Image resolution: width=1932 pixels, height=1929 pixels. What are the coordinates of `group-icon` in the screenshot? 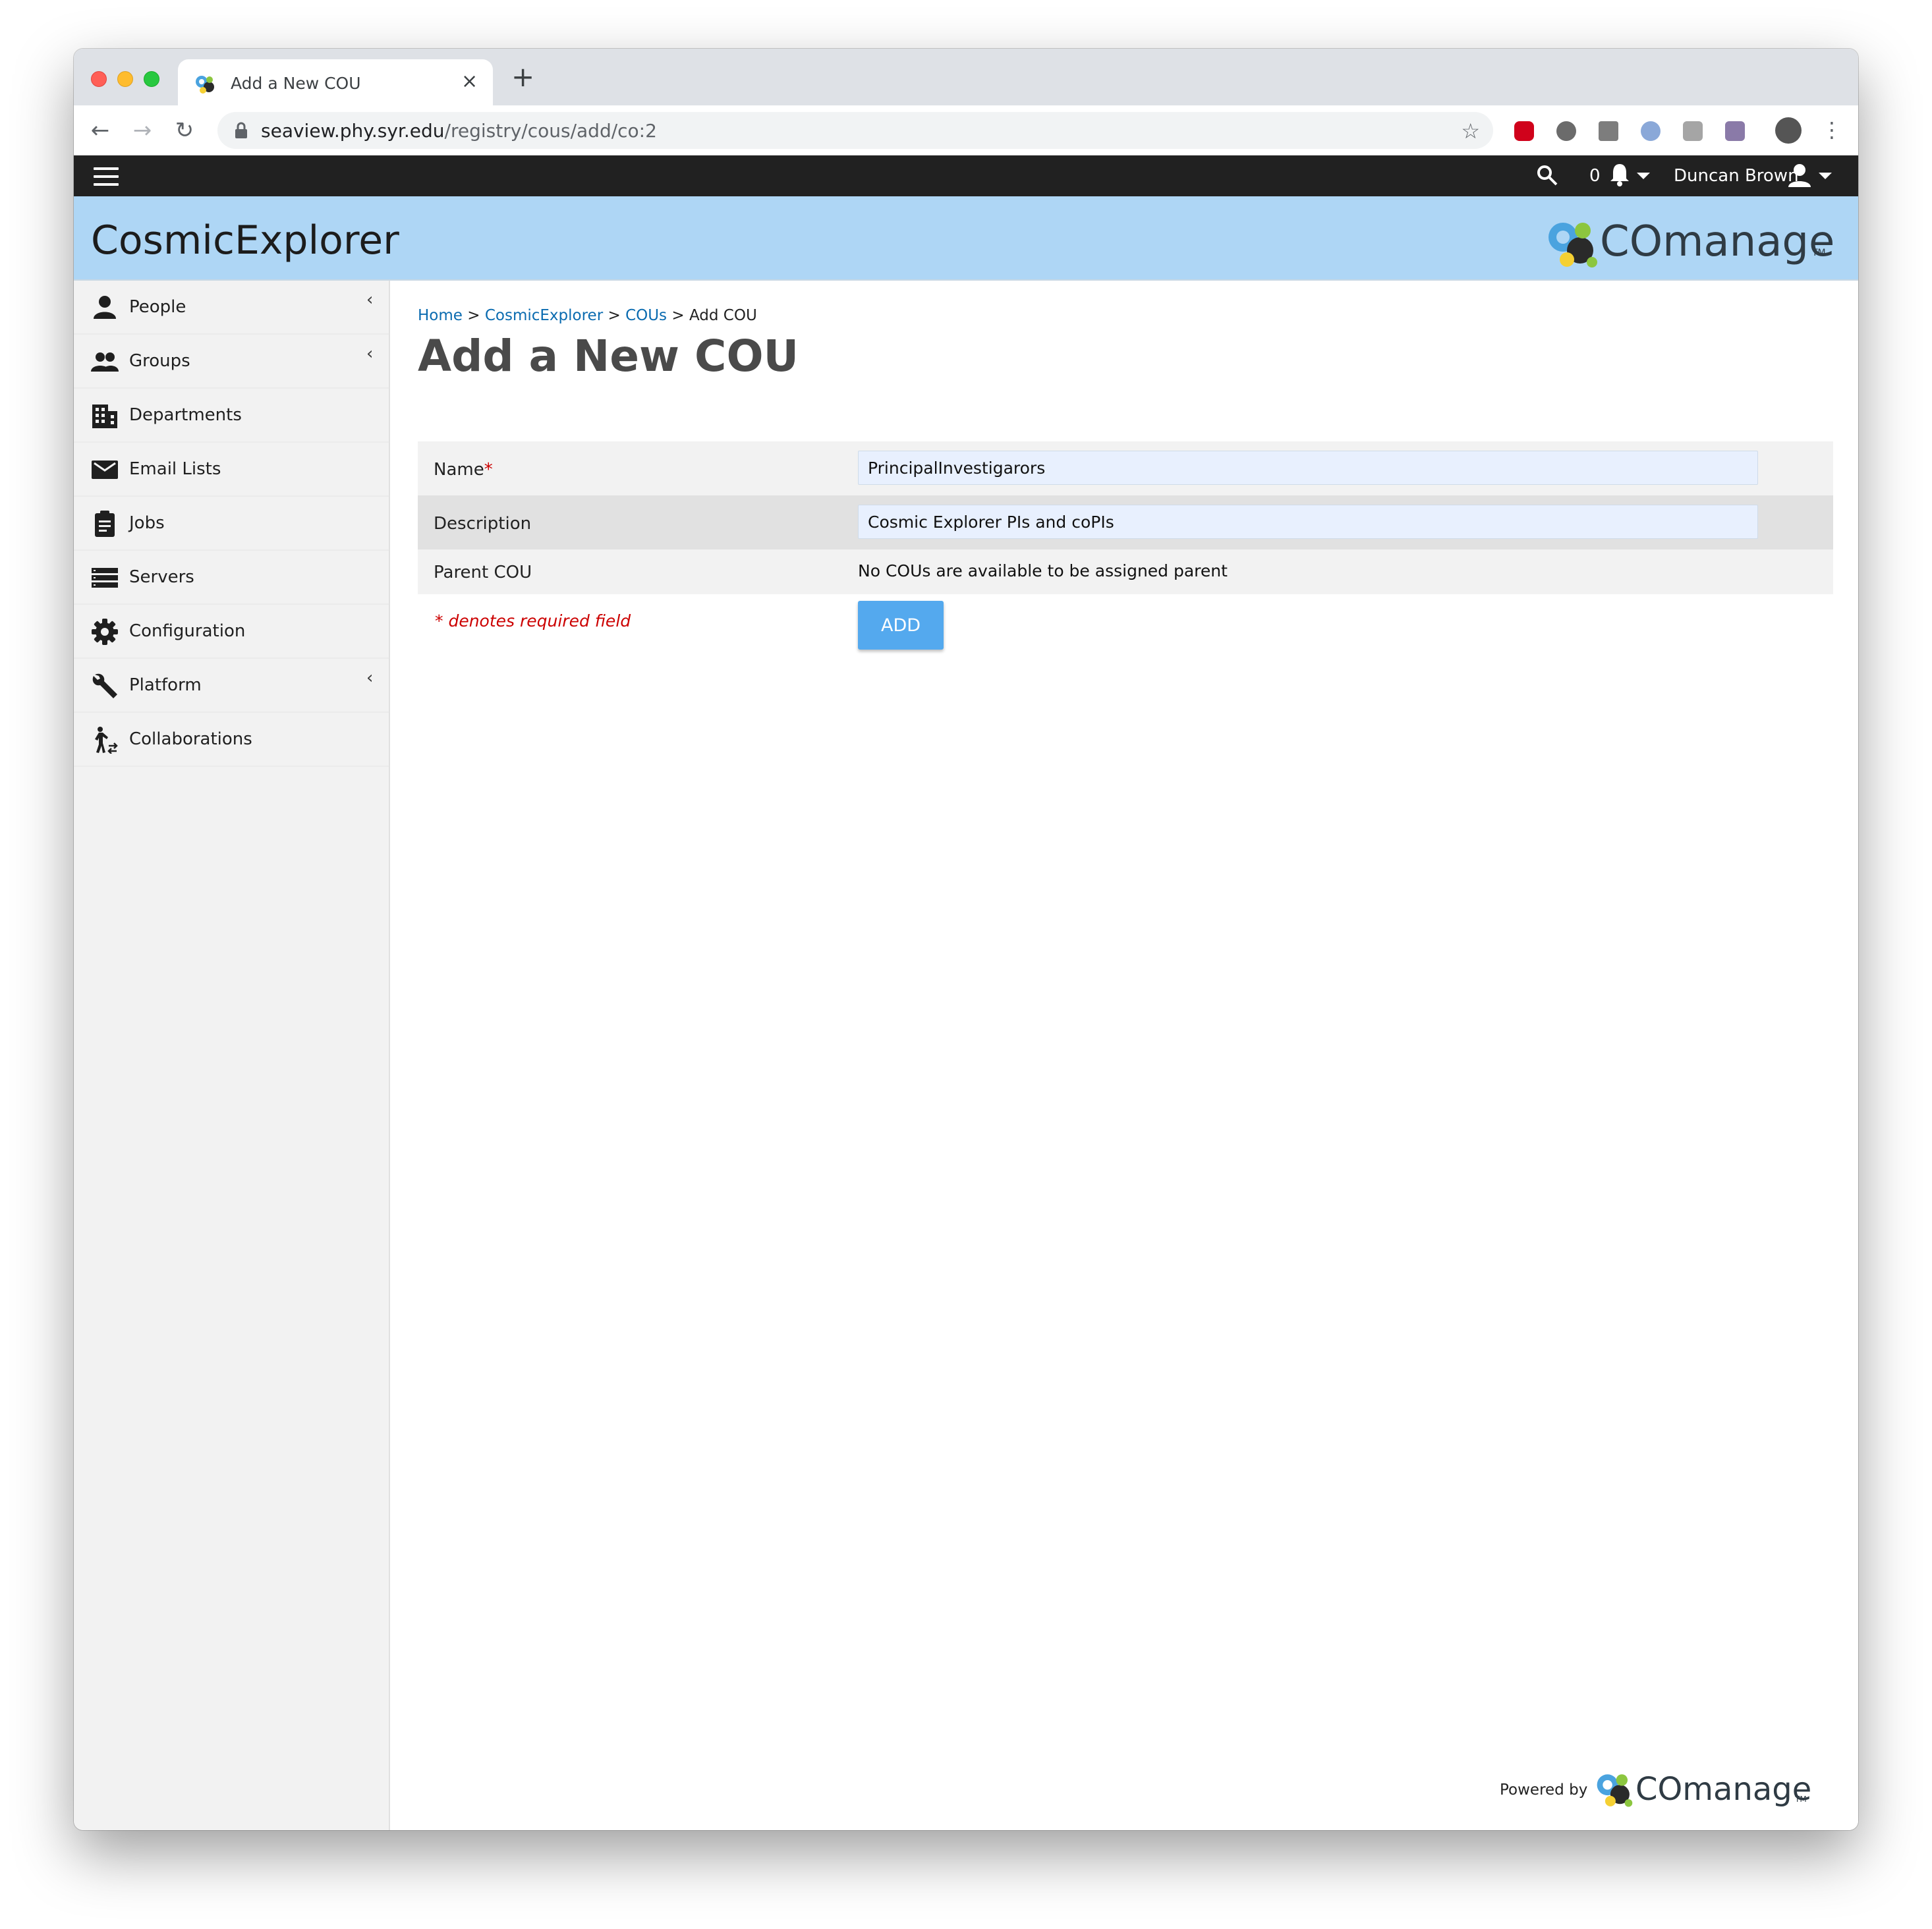 It's located at (105, 362).